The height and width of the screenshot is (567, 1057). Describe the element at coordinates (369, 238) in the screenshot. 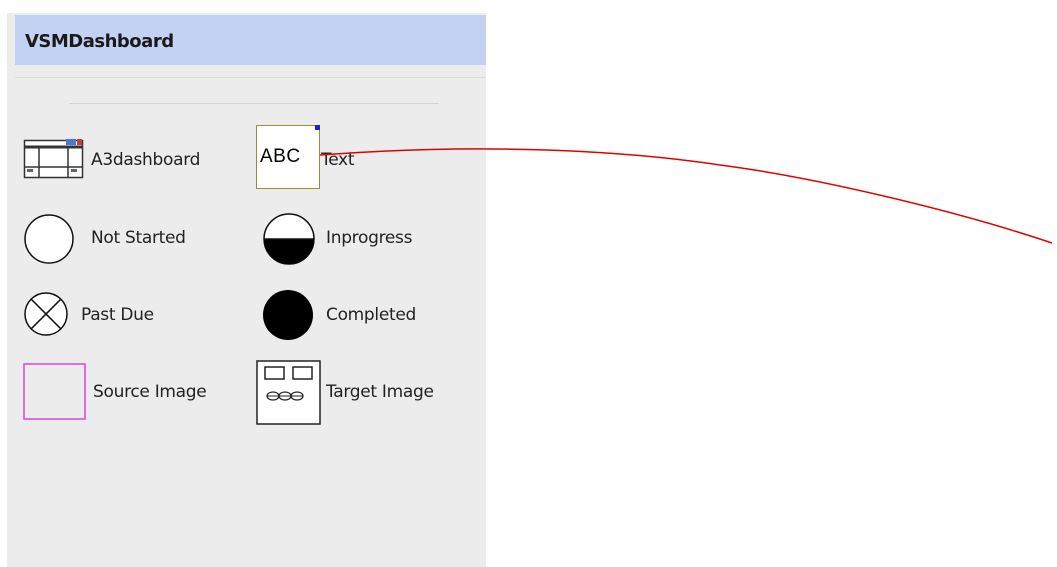

I see `shape-label: Inprogress` at that location.